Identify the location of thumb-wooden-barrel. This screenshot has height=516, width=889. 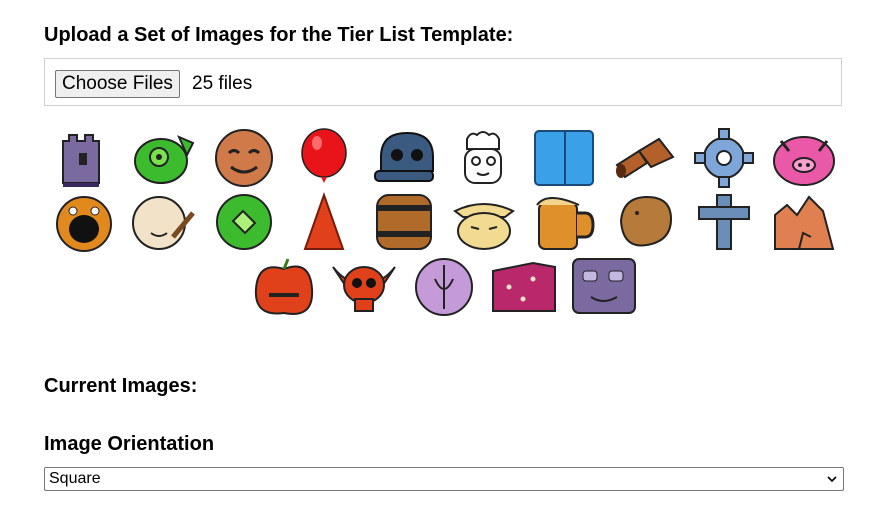
(404, 222).